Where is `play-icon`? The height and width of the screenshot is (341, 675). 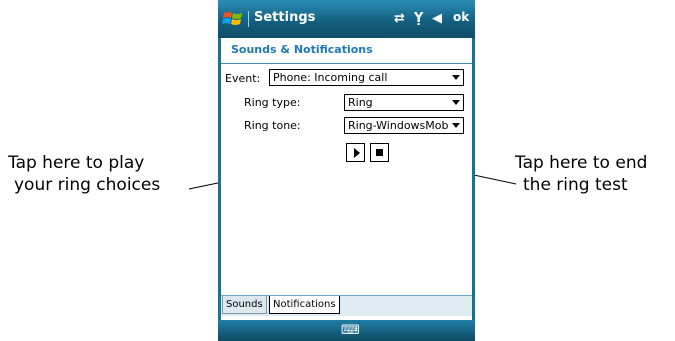
play-icon is located at coordinates (357, 153).